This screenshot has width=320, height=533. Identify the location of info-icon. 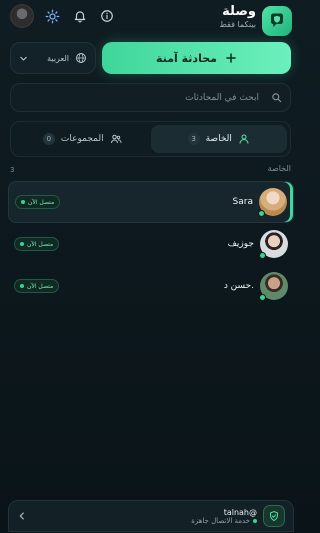
(107, 16).